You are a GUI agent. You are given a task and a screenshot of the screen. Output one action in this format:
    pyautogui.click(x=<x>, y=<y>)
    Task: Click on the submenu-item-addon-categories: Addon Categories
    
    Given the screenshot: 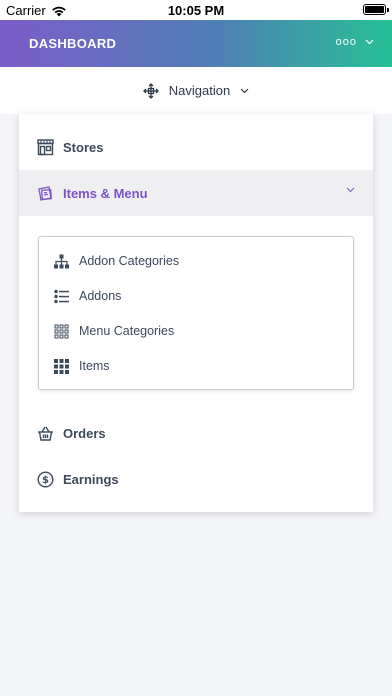 What is the action you would take?
    pyautogui.click(x=196, y=261)
    